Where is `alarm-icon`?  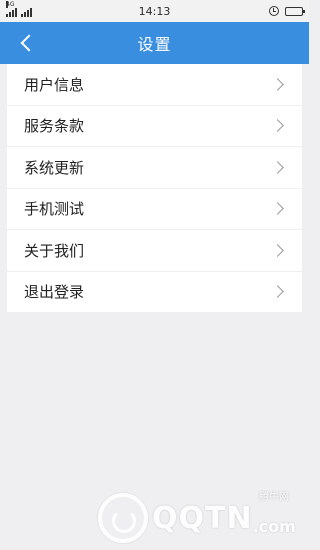
alarm-icon is located at coordinates (274, 11).